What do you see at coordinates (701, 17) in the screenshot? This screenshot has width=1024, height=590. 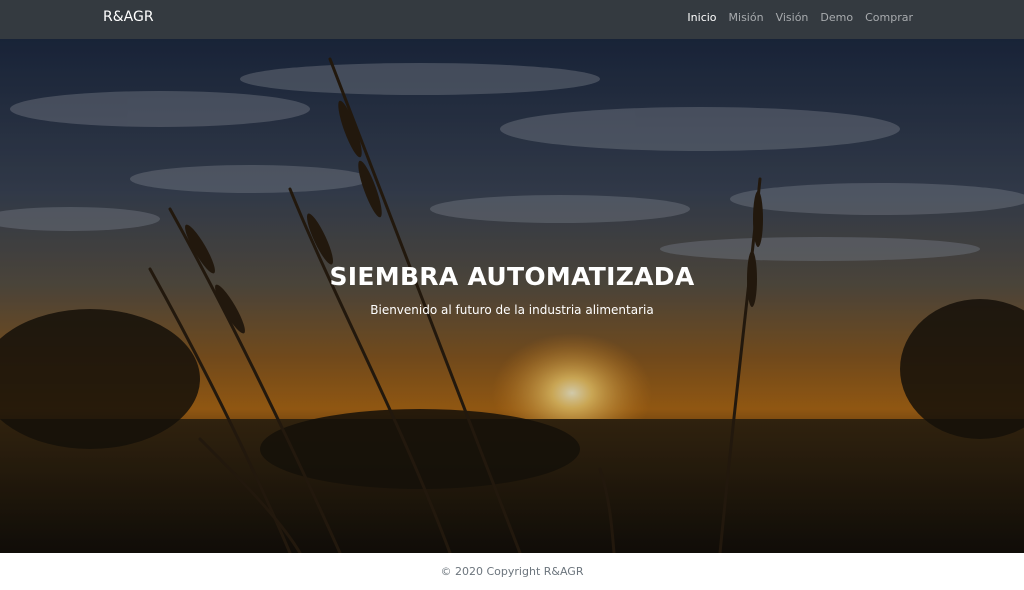 I see `nav-link-inicio: Inicio` at bounding box center [701, 17].